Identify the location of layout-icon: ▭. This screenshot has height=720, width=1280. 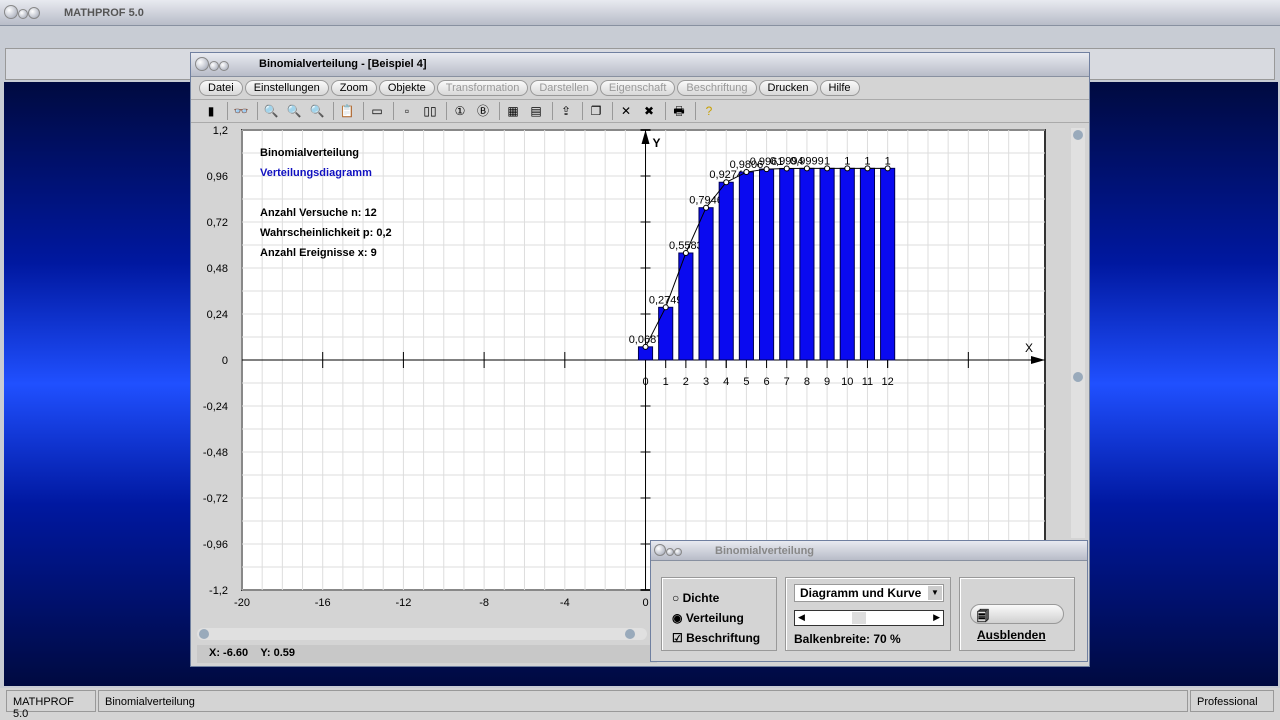
(377, 111).